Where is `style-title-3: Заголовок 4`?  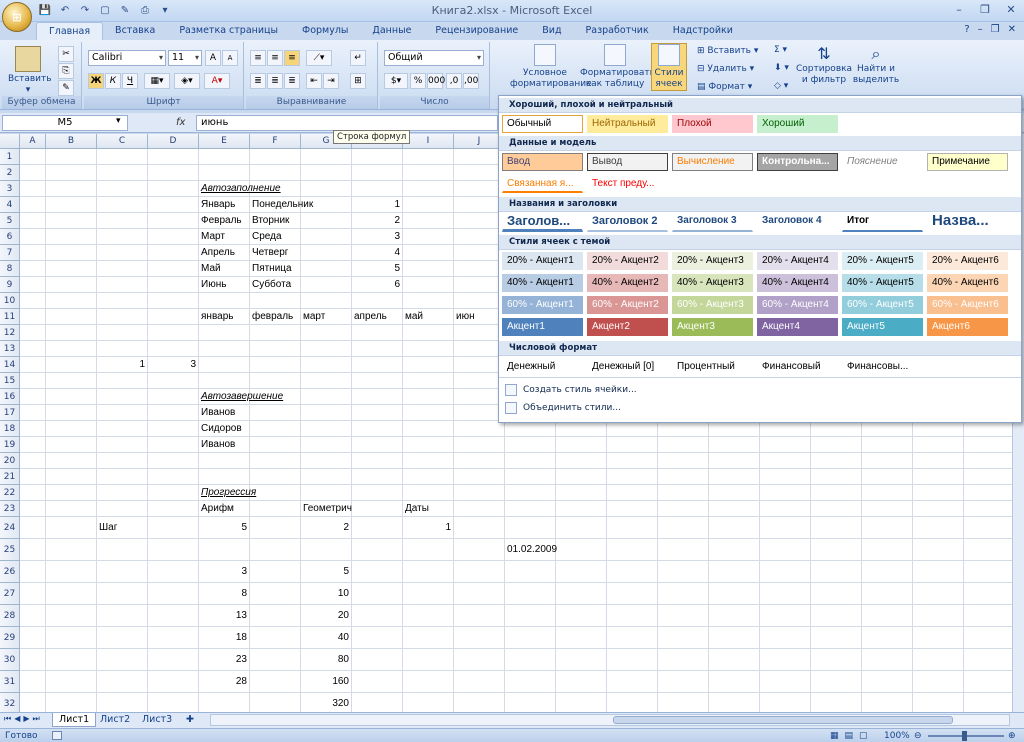 style-title-3: Заголовок 4 is located at coordinates (797, 222).